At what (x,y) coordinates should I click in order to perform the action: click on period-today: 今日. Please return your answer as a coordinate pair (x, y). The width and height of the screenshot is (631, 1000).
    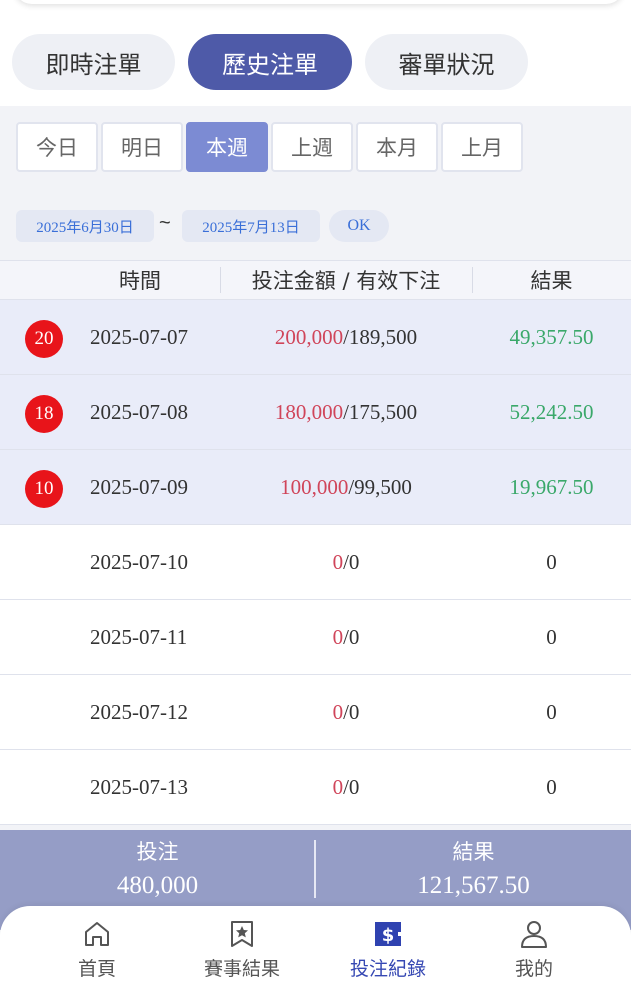
    Looking at the image, I should click on (57, 147).